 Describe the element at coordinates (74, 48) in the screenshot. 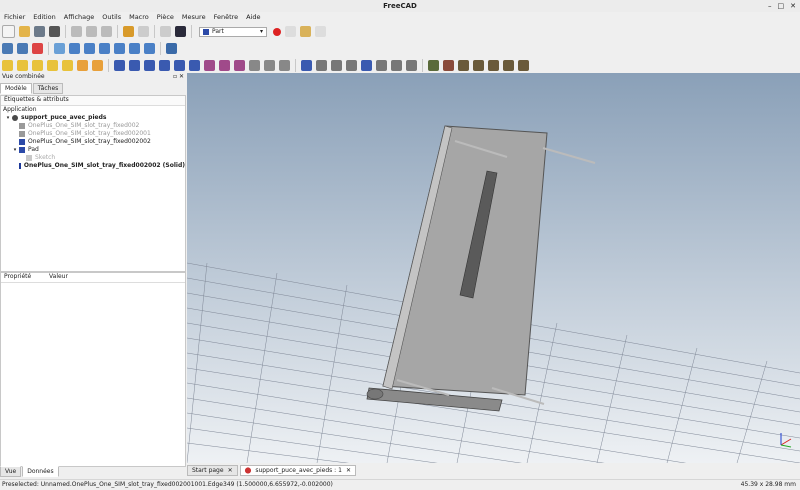

I see `front-view-icon` at that location.